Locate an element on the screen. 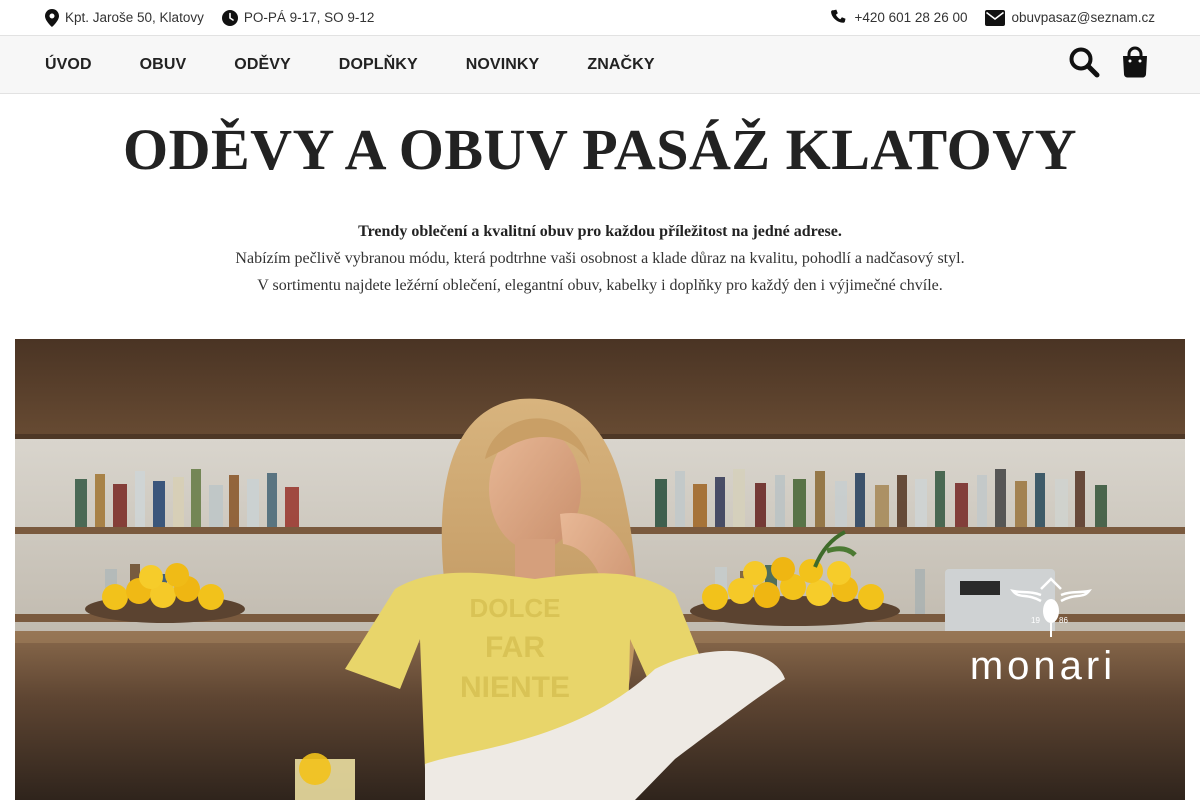  nav-item-novinky: NOVINKY is located at coordinates (503, 65).